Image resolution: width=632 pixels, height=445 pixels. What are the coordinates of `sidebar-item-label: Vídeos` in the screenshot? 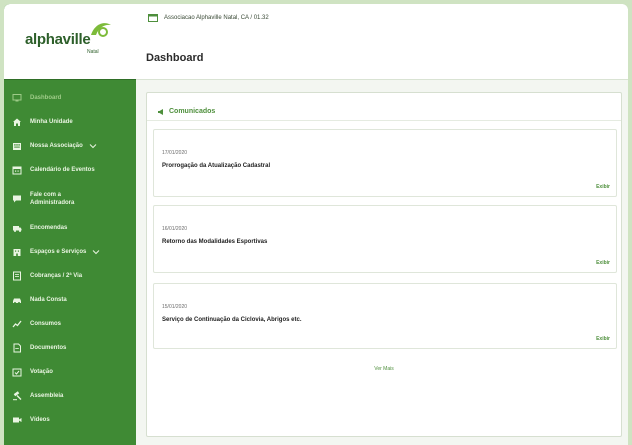 It's located at (40, 420).